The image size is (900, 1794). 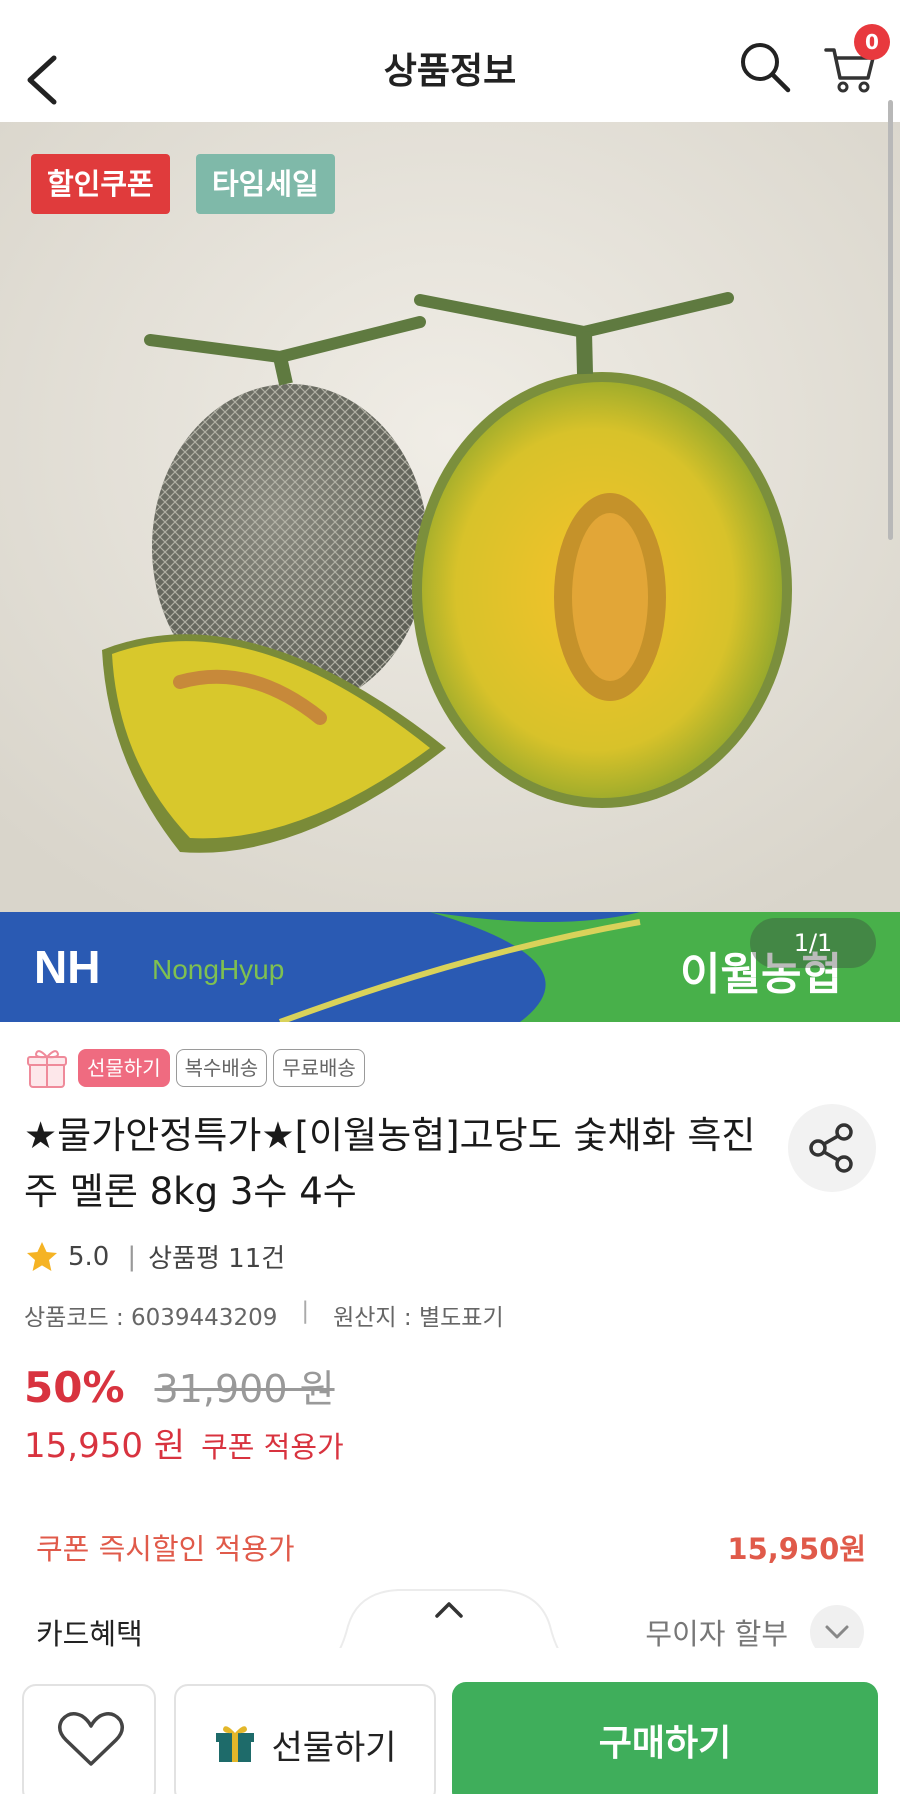 What do you see at coordinates (89, 1256) in the screenshot?
I see `rating-score: 5.0` at bounding box center [89, 1256].